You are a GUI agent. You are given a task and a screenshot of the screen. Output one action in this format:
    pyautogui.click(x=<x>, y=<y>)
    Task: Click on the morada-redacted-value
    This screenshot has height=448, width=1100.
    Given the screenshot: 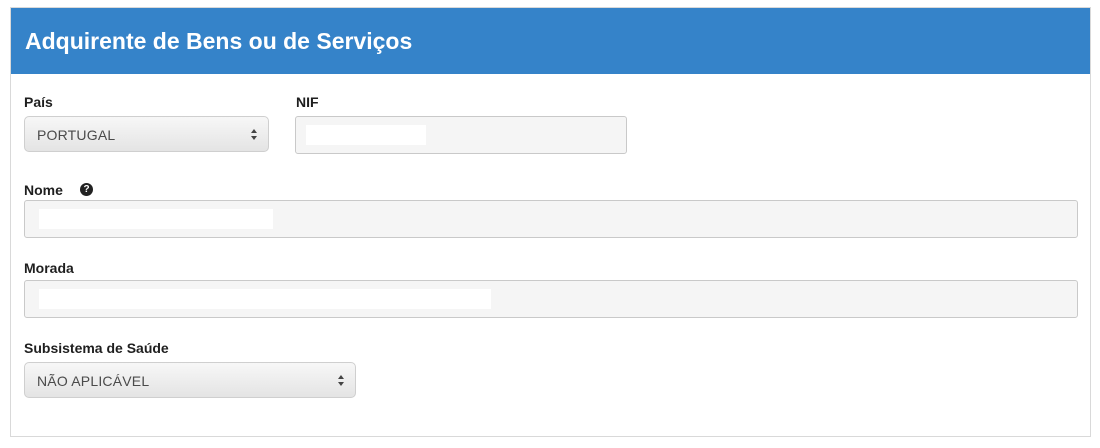 What is the action you would take?
    pyautogui.click(x=265, y=299)
    